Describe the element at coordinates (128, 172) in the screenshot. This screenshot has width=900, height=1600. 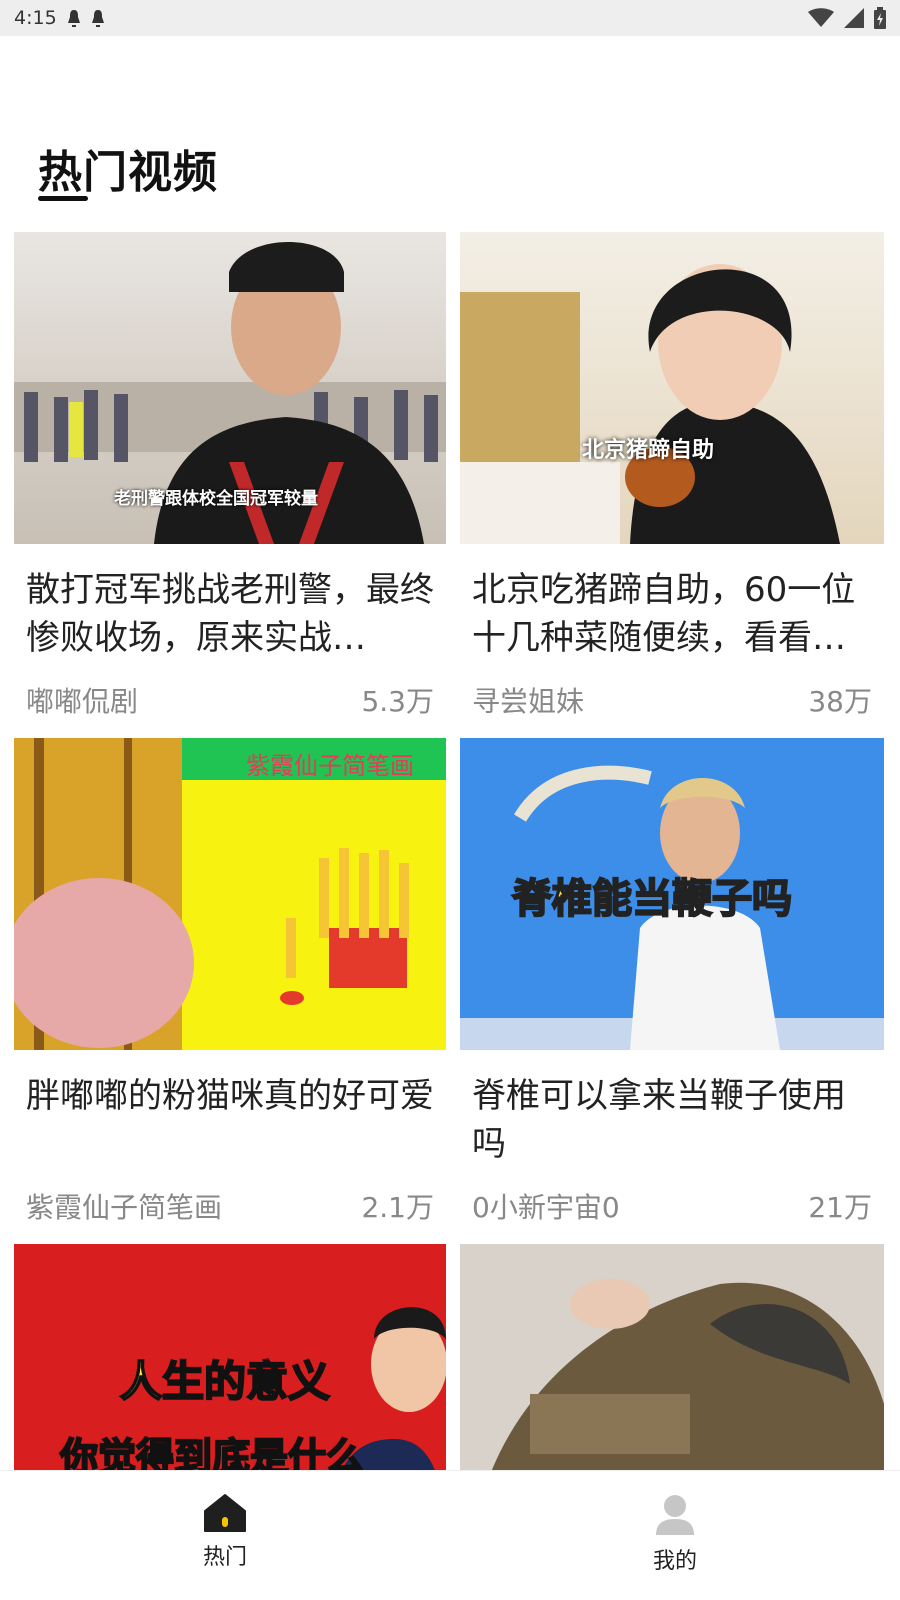
I see `page-title: 热门视频` at that location.